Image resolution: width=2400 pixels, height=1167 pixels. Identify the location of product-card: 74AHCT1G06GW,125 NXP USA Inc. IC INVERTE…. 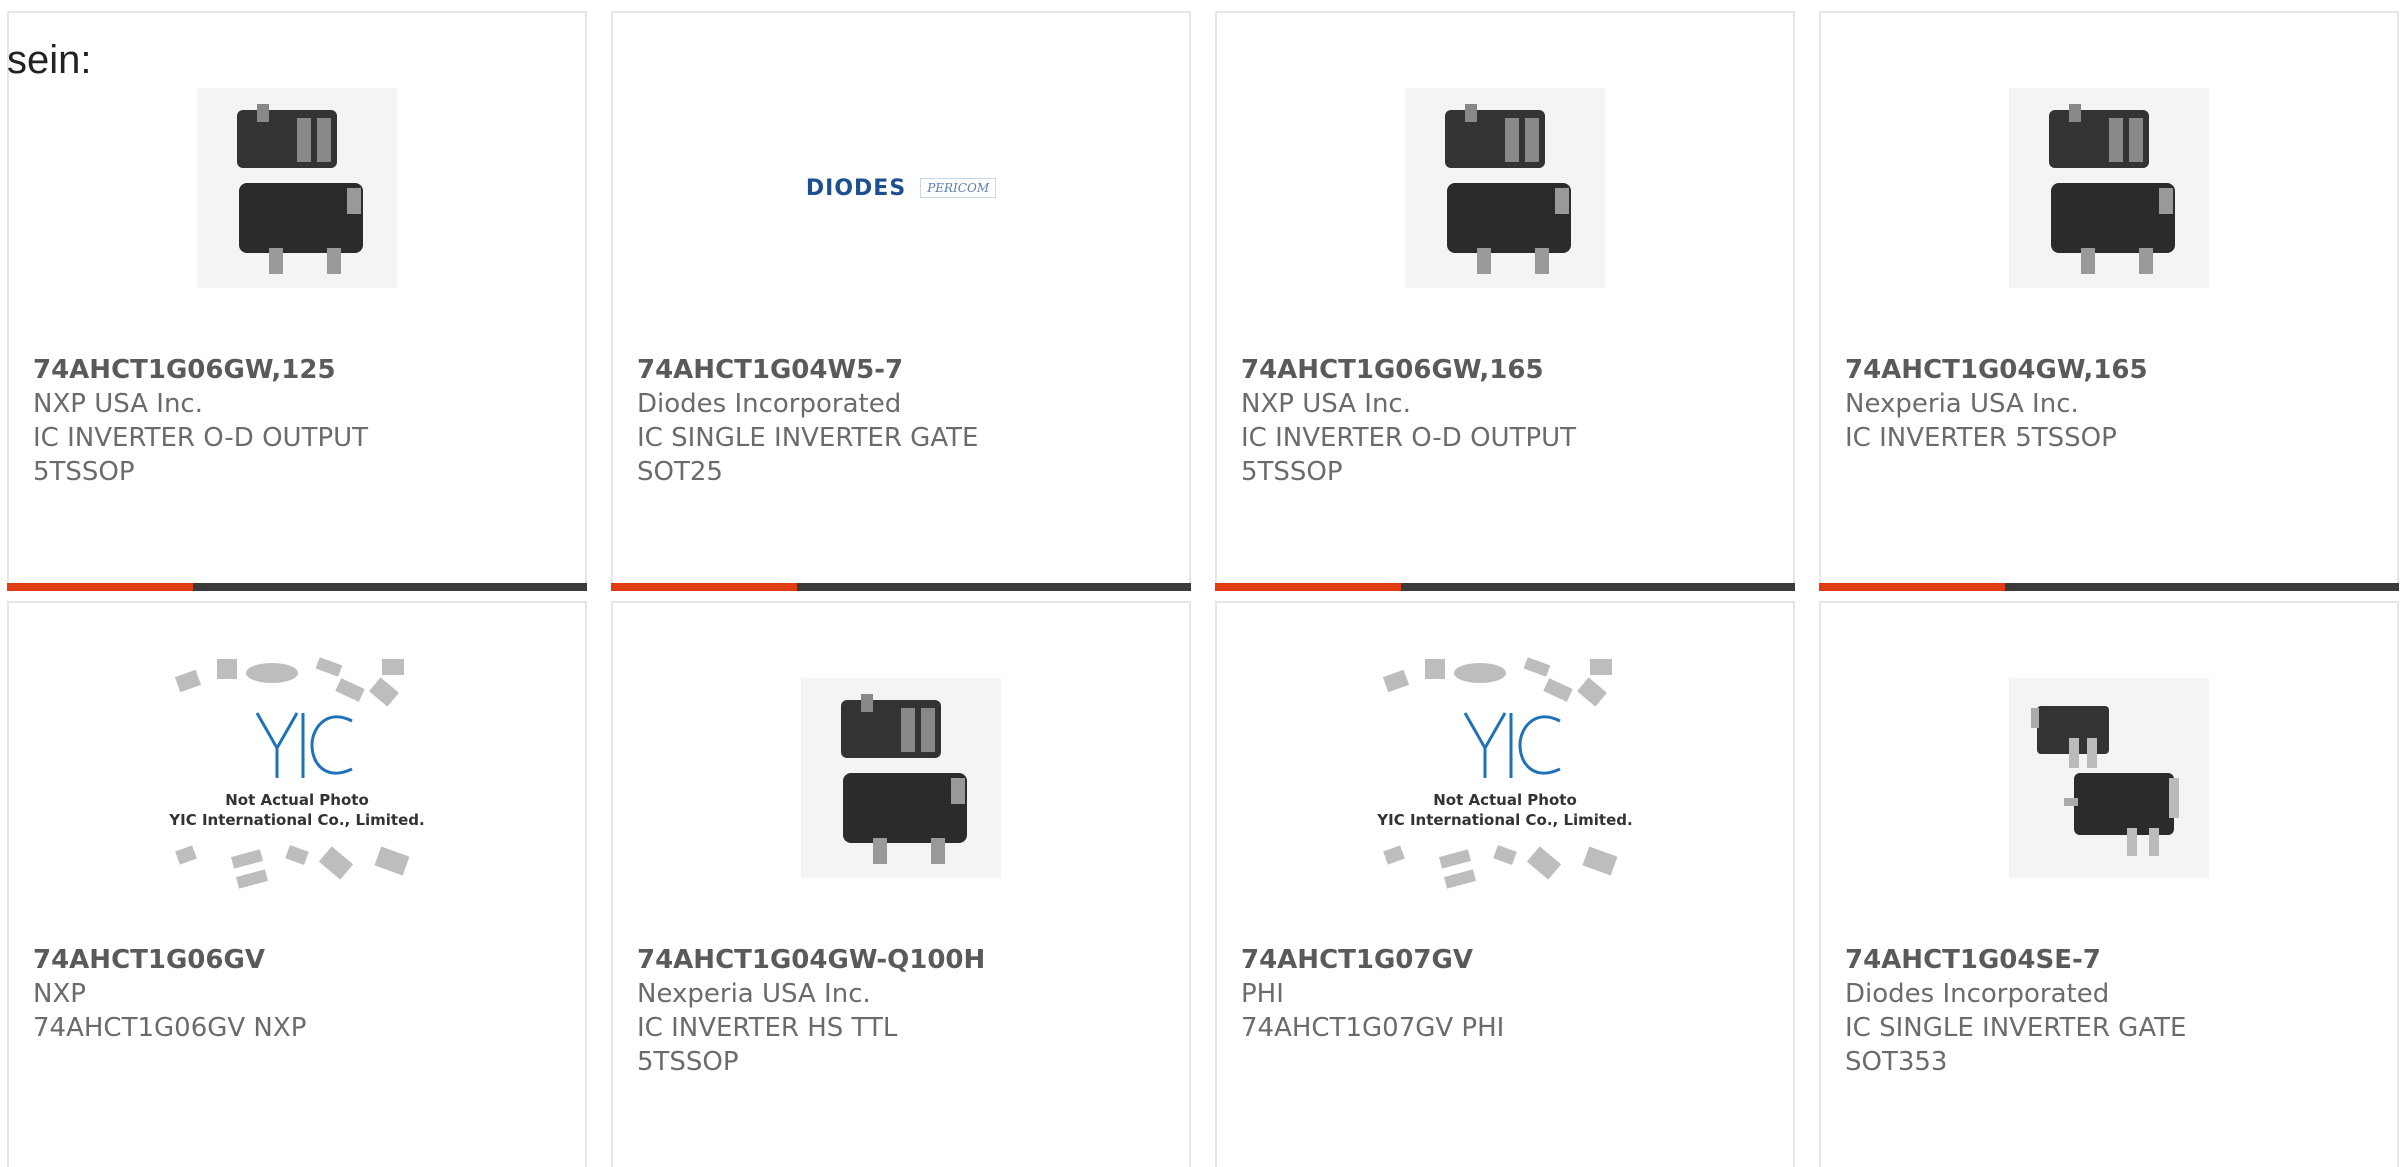
(297, 301).